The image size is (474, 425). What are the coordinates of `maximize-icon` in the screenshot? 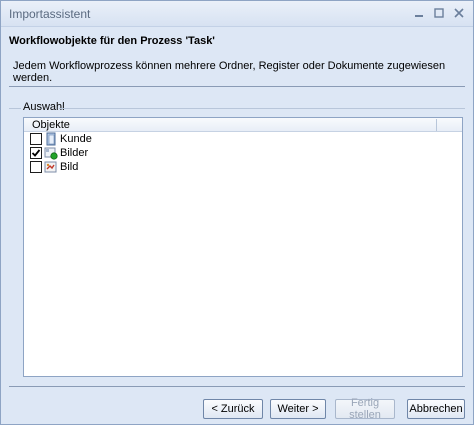 It's located at (439, 13).